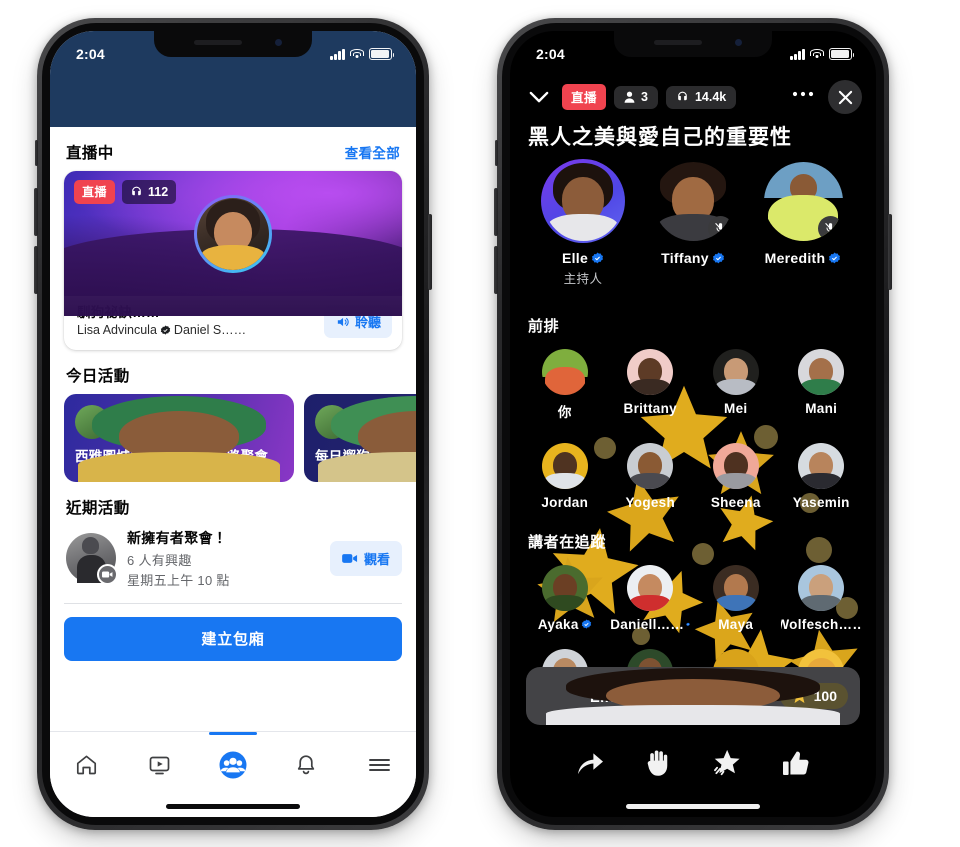 The image size is (960, 847). What do you see at coordinates (735, 502) in the screenshot?
I see `member-name: Sheena` at bounding box center [735, 502].